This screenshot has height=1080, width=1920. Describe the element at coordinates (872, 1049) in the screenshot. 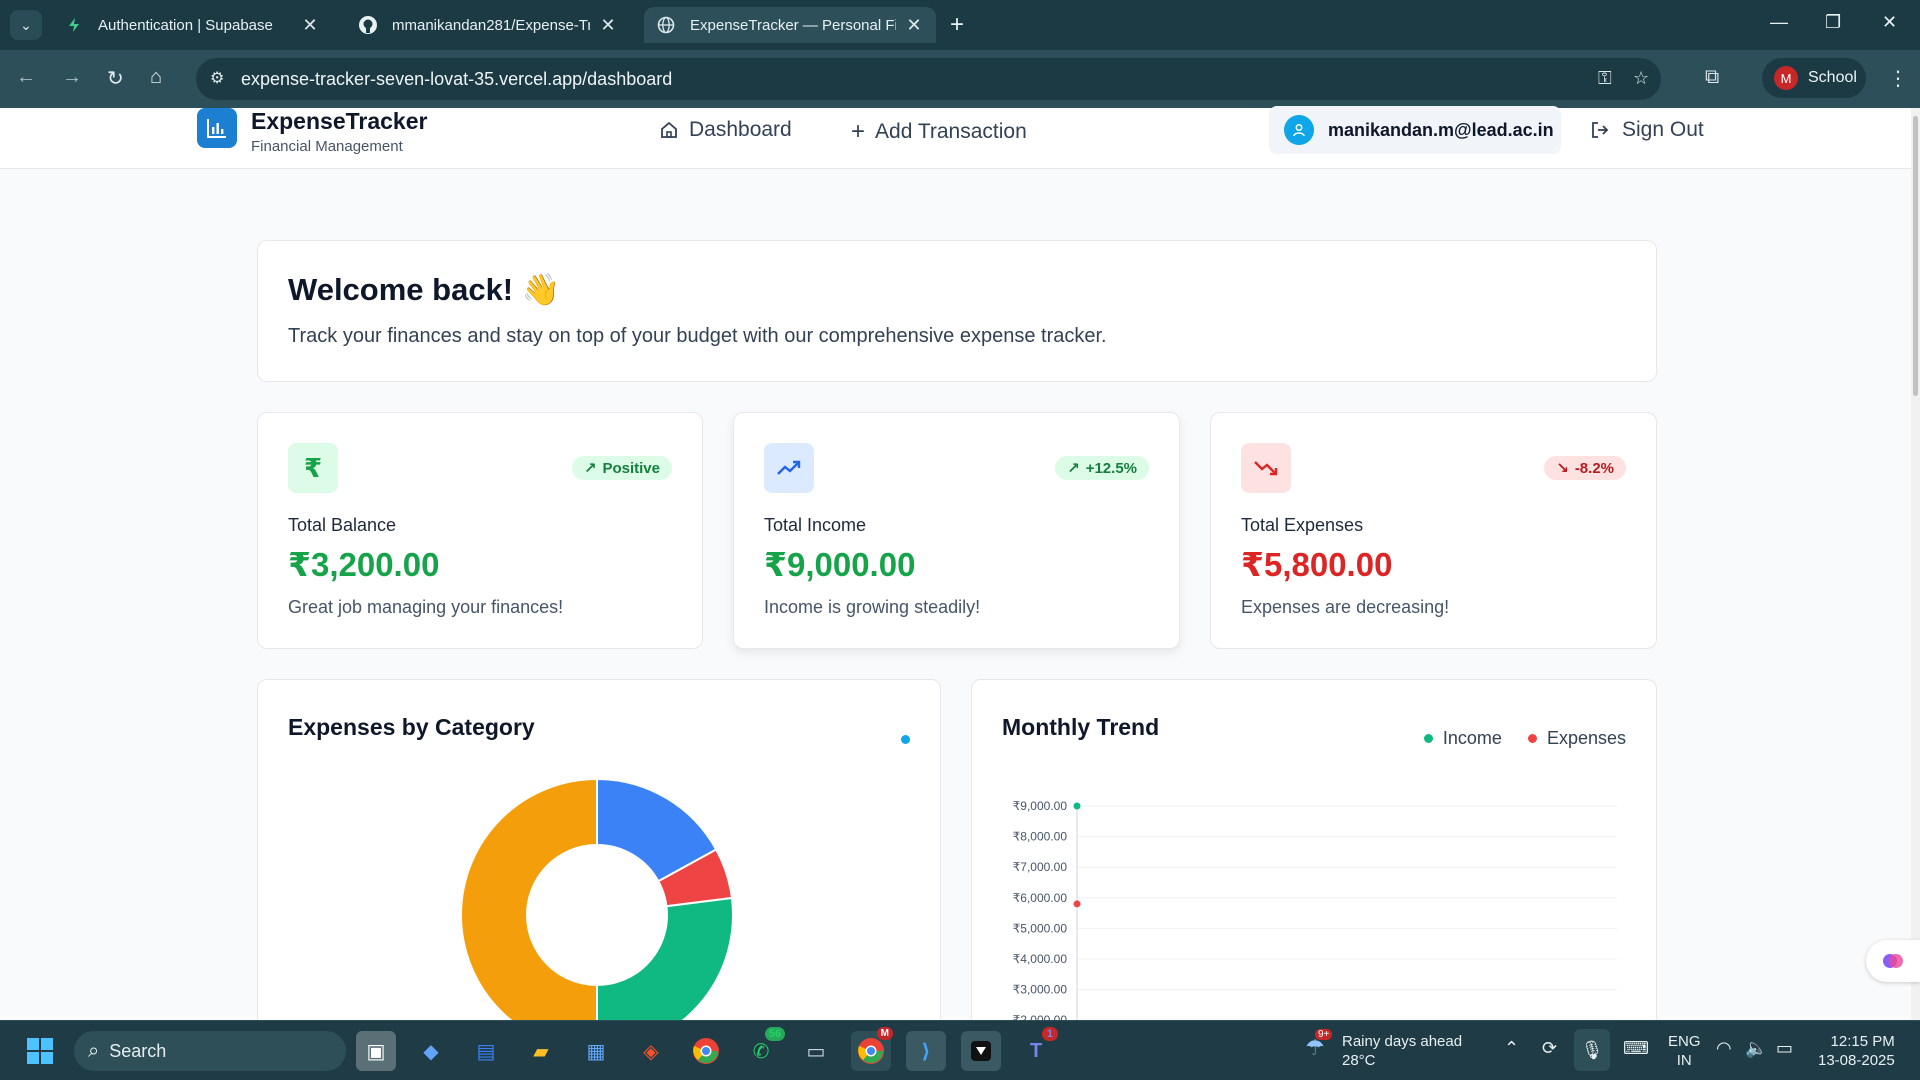

I see `chrome-profile-icon: M` at that location.